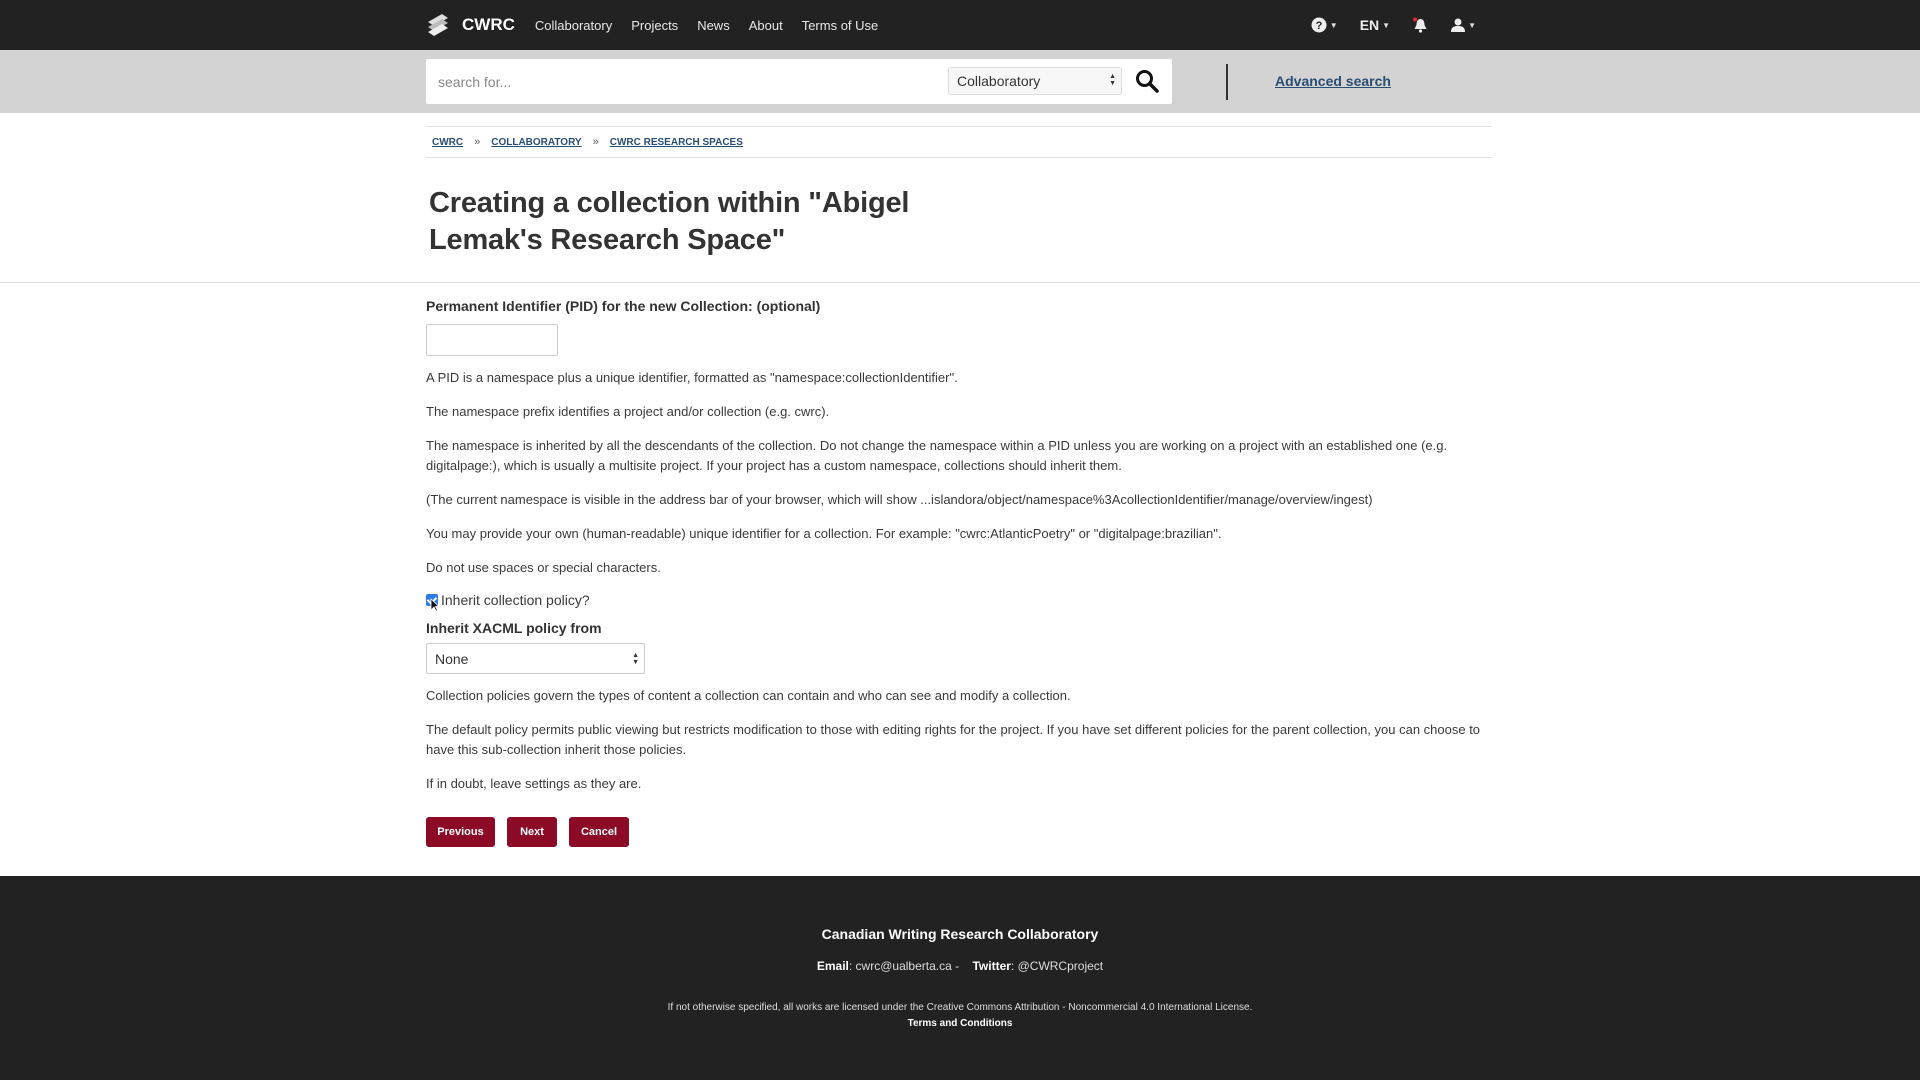 The width and height of the screenshot is (1920, 1080). What do you see at coordinates (960, 1023) in the screenshot?
I see `footer-terms-link: Terms and Conditions` at bounding box center [960, 1023].